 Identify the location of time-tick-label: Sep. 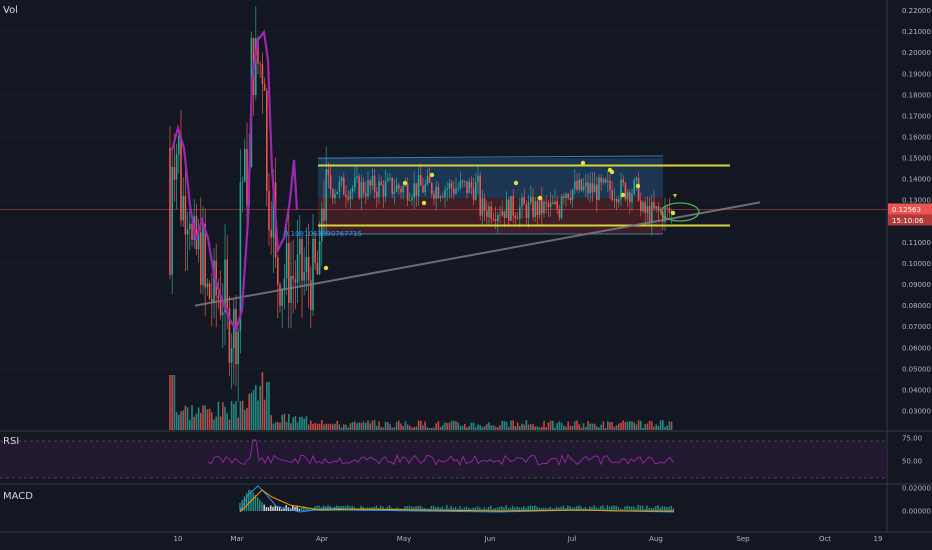
(743, 539).